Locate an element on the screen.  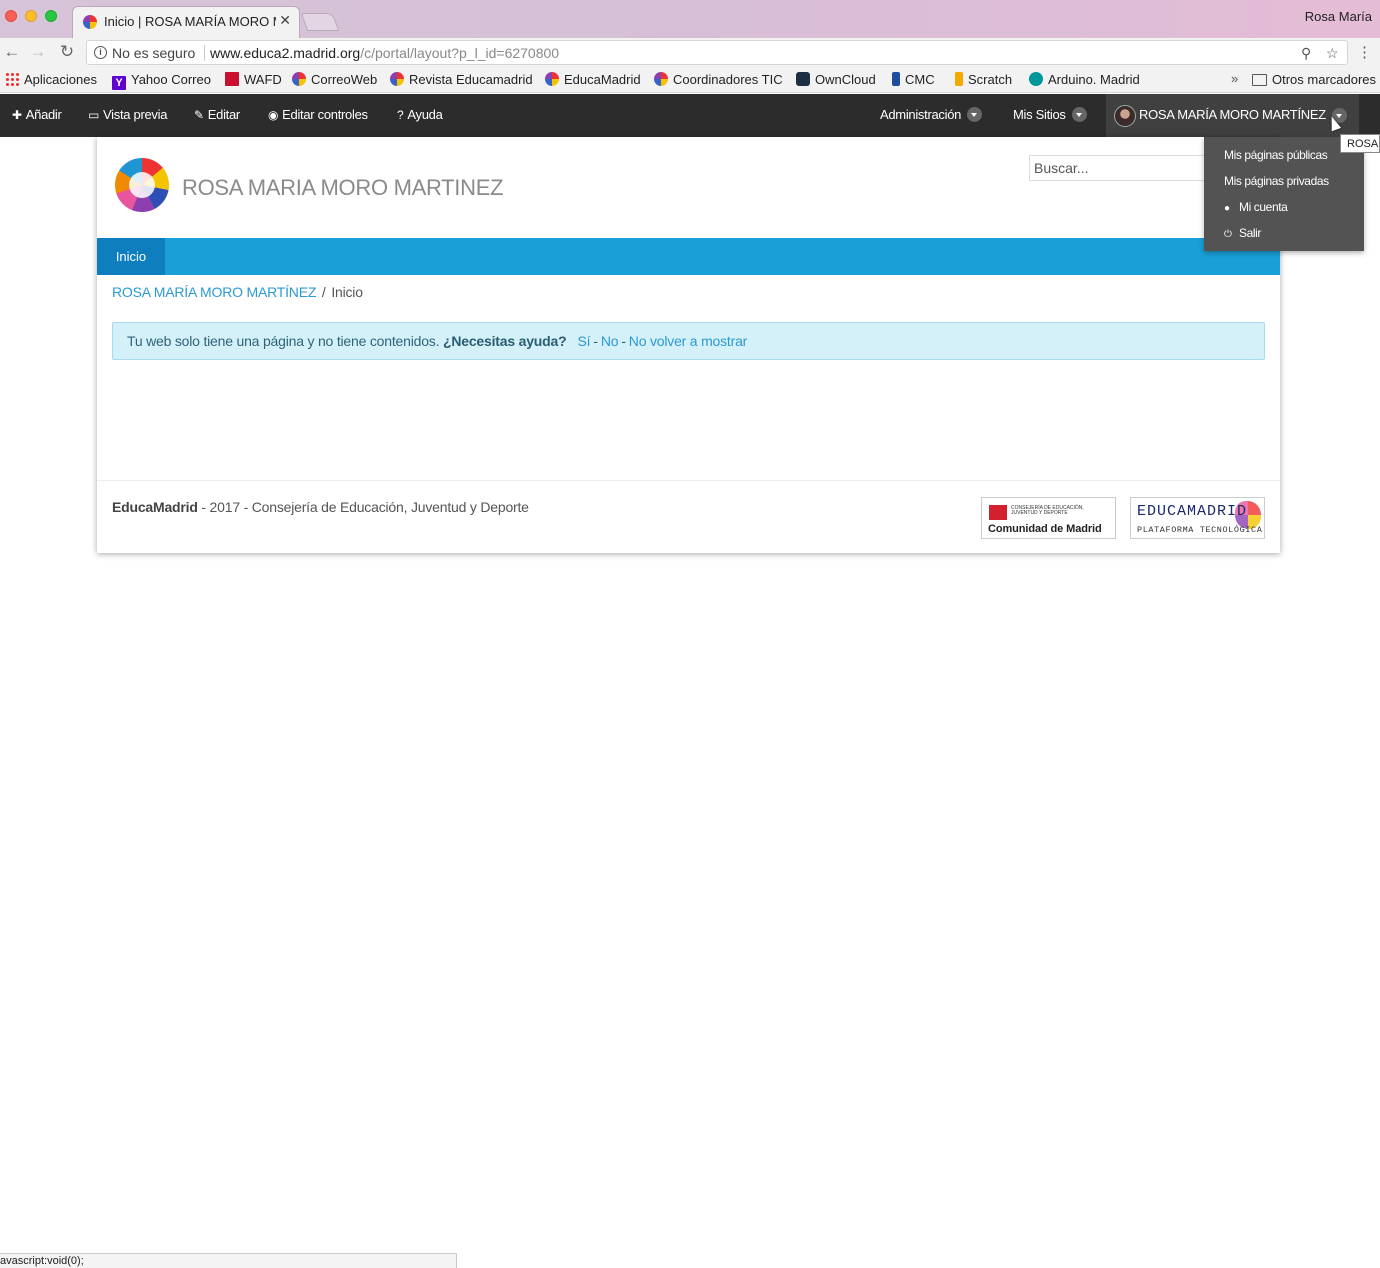
avatar is located at coordinates (1125, 116).